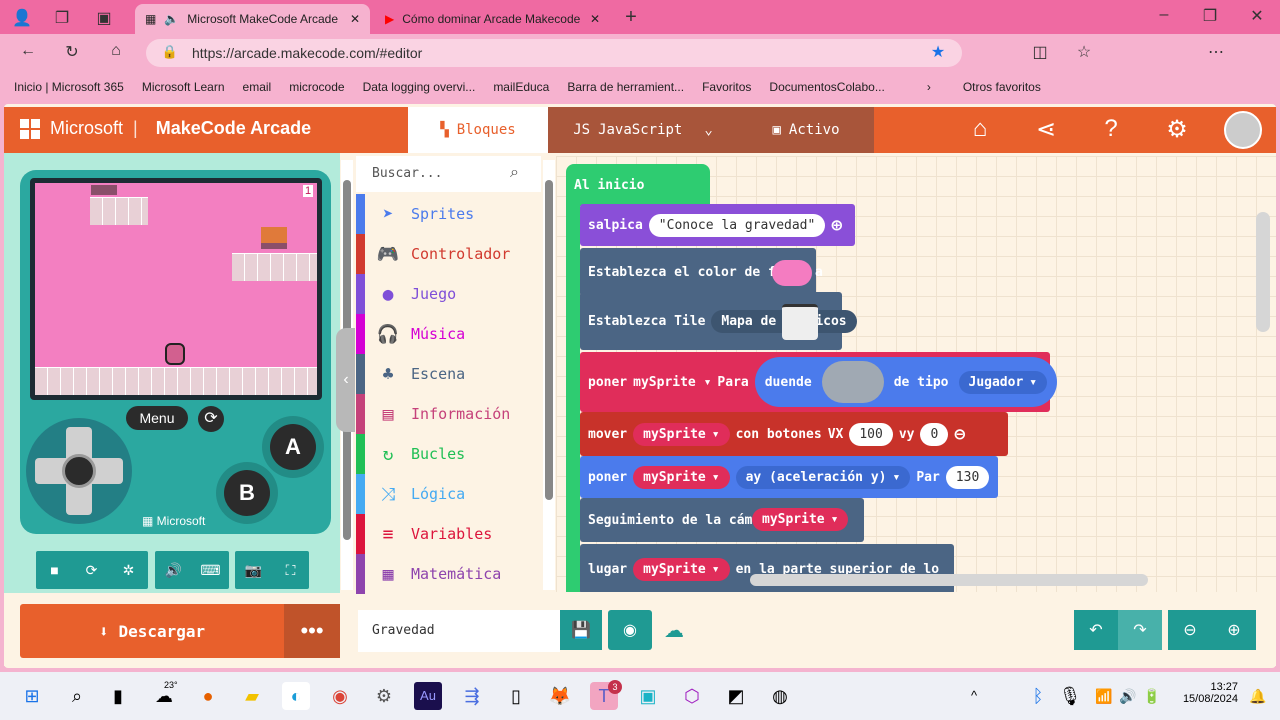 The image size is (1280, 720). What do you see at coordinates (257, 87) in the screenshot?
I see `bookmark: email` at bounding box center [257, 87].